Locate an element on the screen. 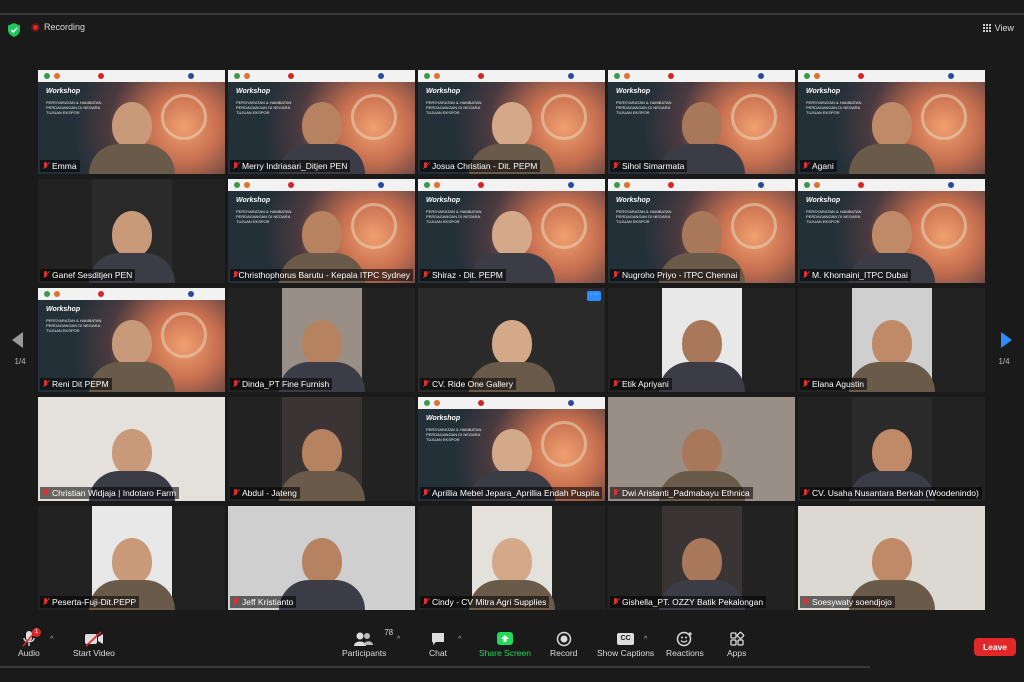 The image size is (1024, 682). participant-tile: ··· CV. Ride One Gallery is located at coordinates (511, 340).